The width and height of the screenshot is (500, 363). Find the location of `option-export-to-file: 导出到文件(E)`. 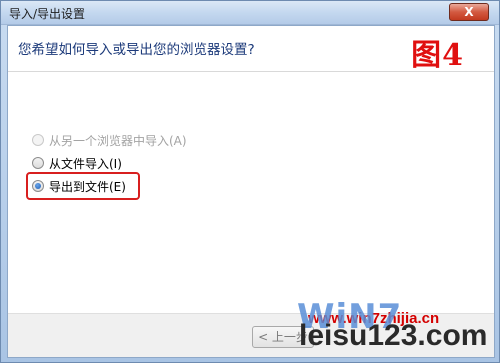

option-export-to-file: 导出到文件(E) is located at coordinates (79, 186).